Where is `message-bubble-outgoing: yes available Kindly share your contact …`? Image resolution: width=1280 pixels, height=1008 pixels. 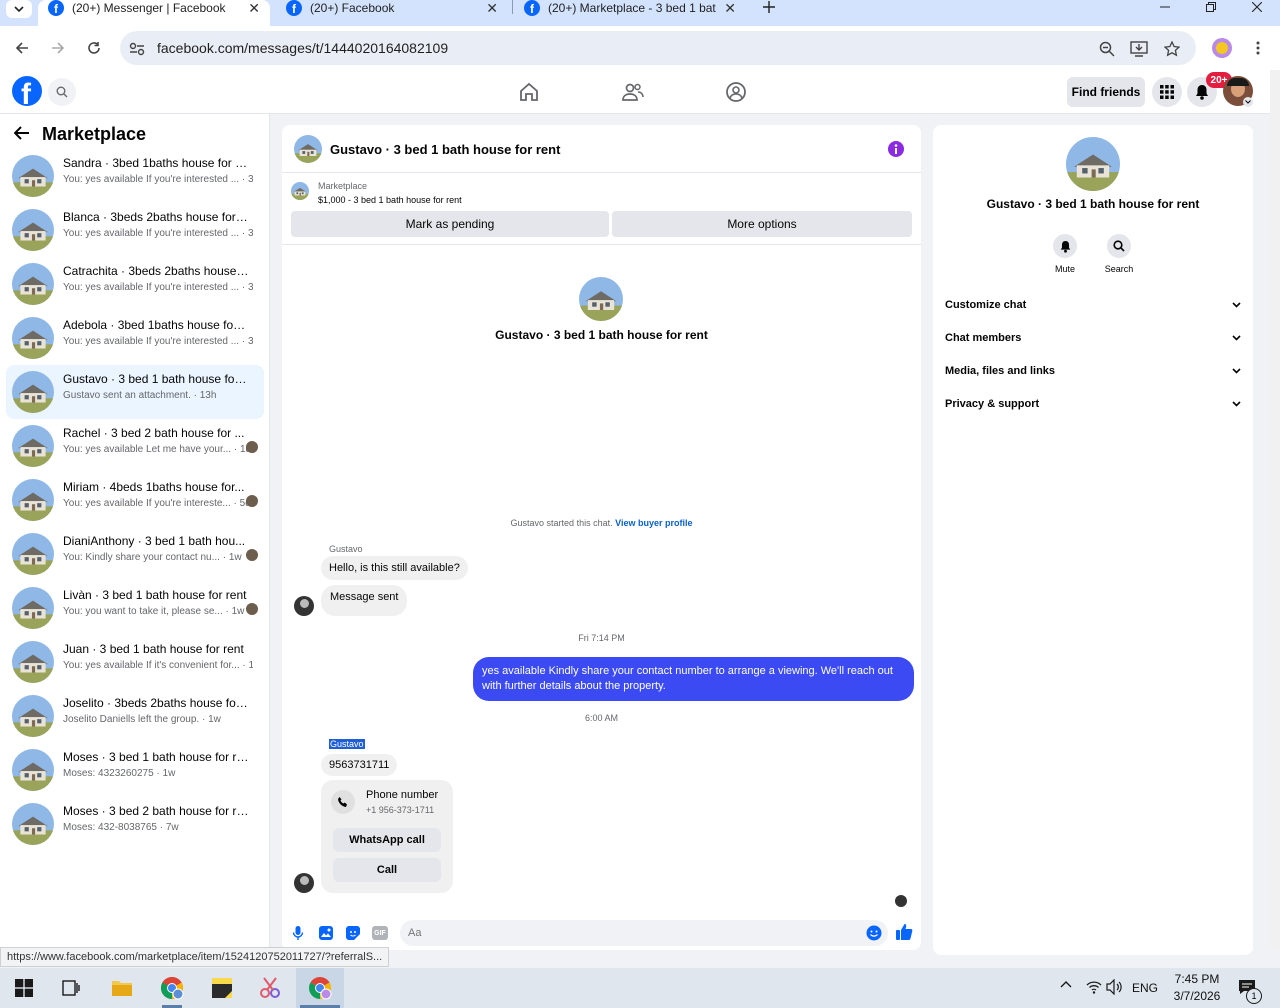 message-bubble-outgoing: yes available Kindly share your contact … is located at coordinates (693, 679).